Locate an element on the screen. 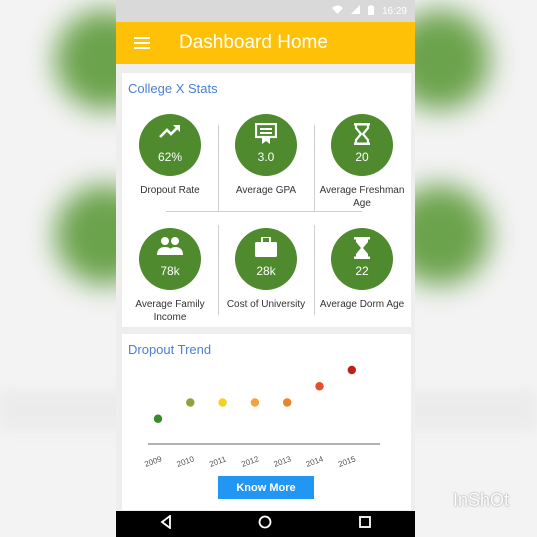 Image resolution: width=537 pixels, height=537 pixels. stat-tile-average-dorm-age: 22 Average Dorm Age is located at coordinates (362, 269).